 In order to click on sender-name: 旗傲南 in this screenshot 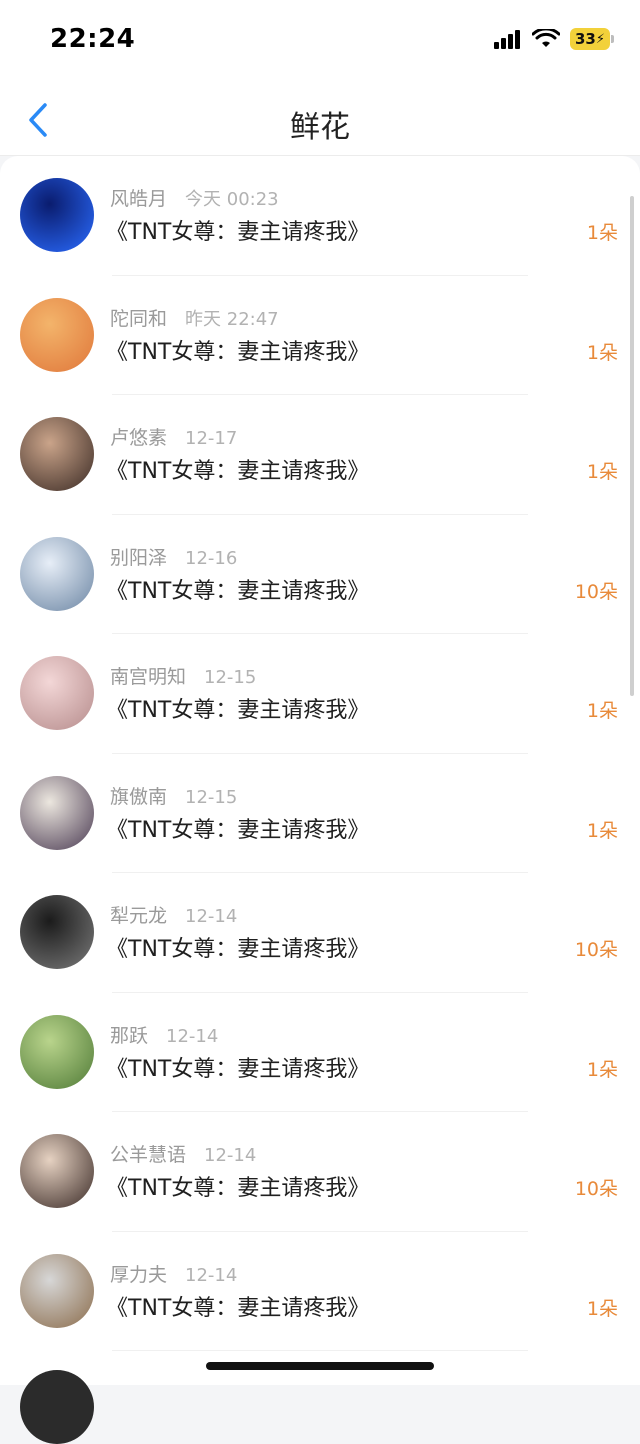, I will do `click(139, 796)`.